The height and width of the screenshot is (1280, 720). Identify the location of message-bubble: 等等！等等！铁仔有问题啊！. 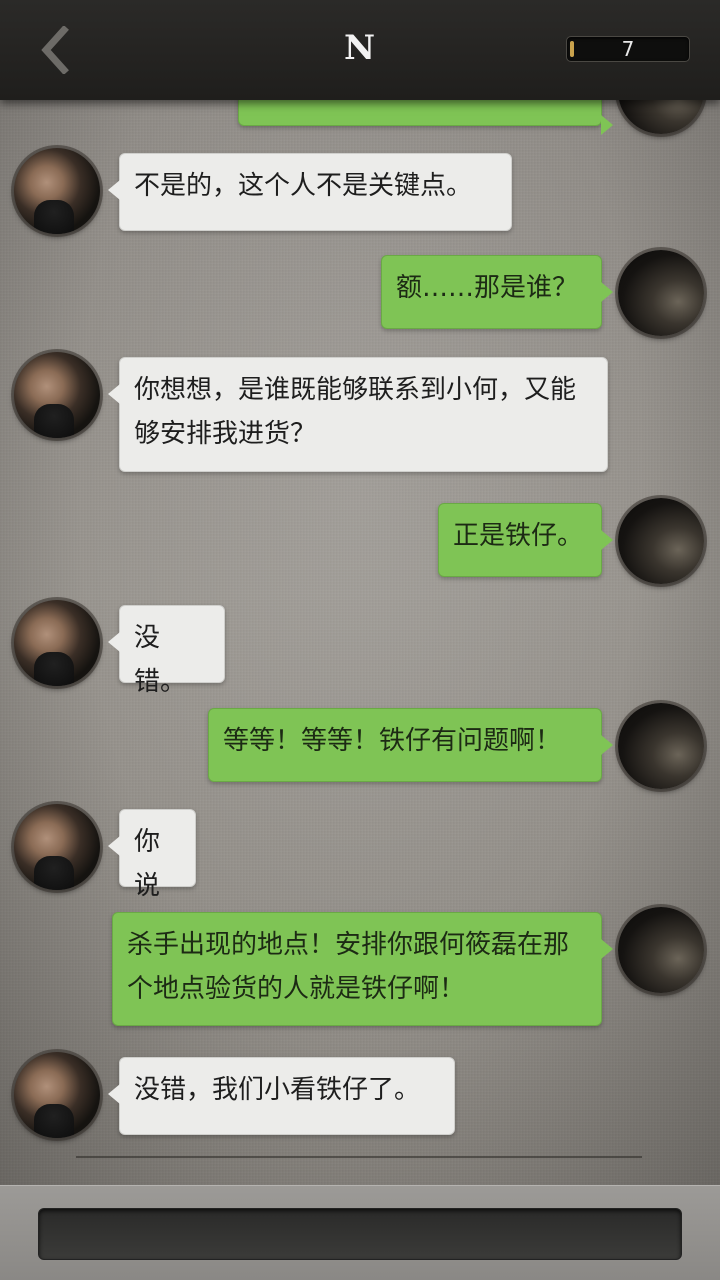
(410, 745).